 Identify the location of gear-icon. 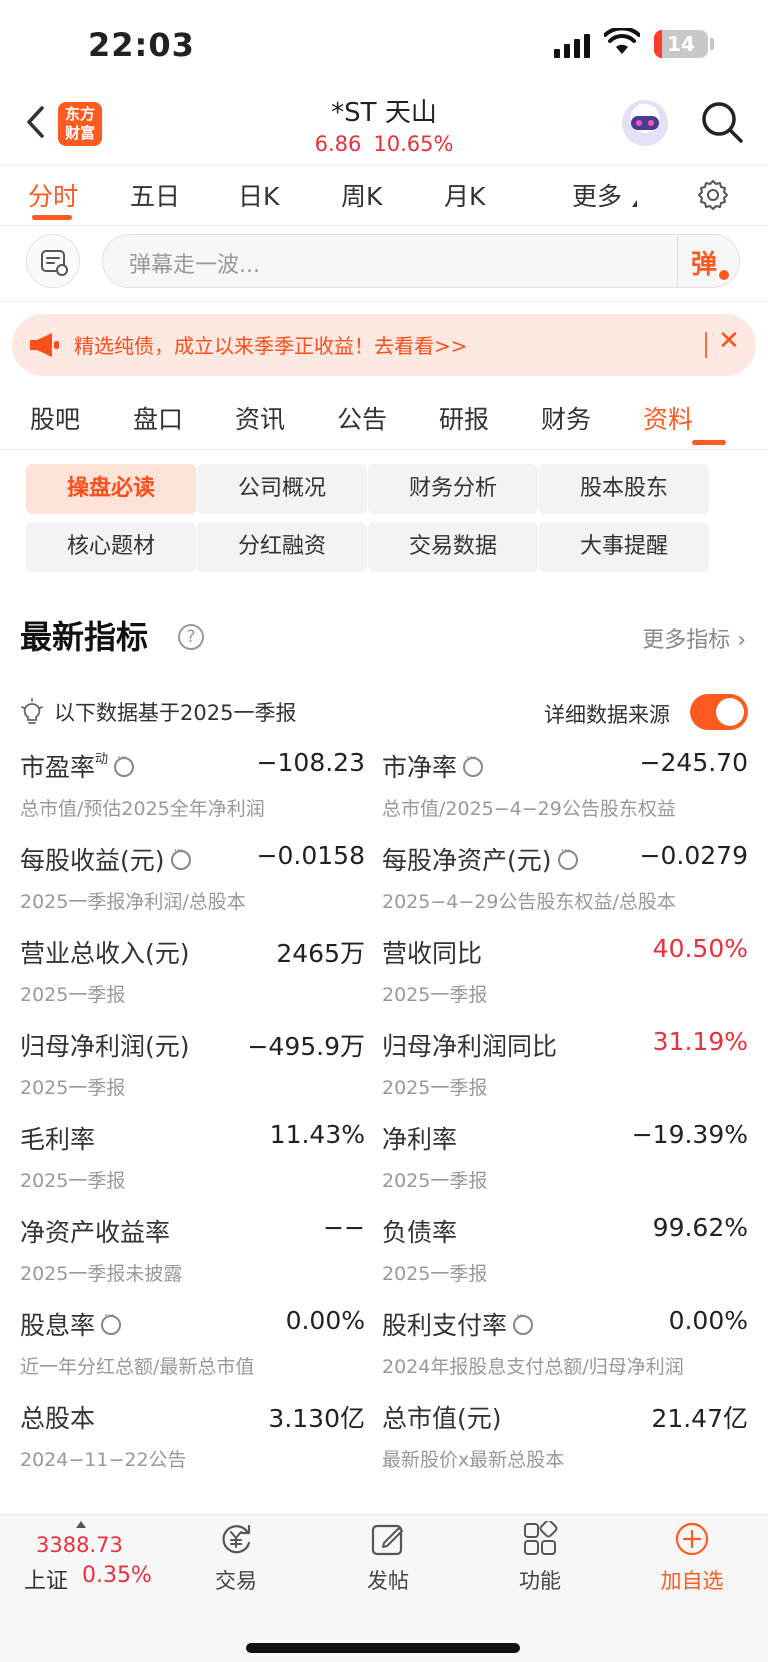
(713, 195).